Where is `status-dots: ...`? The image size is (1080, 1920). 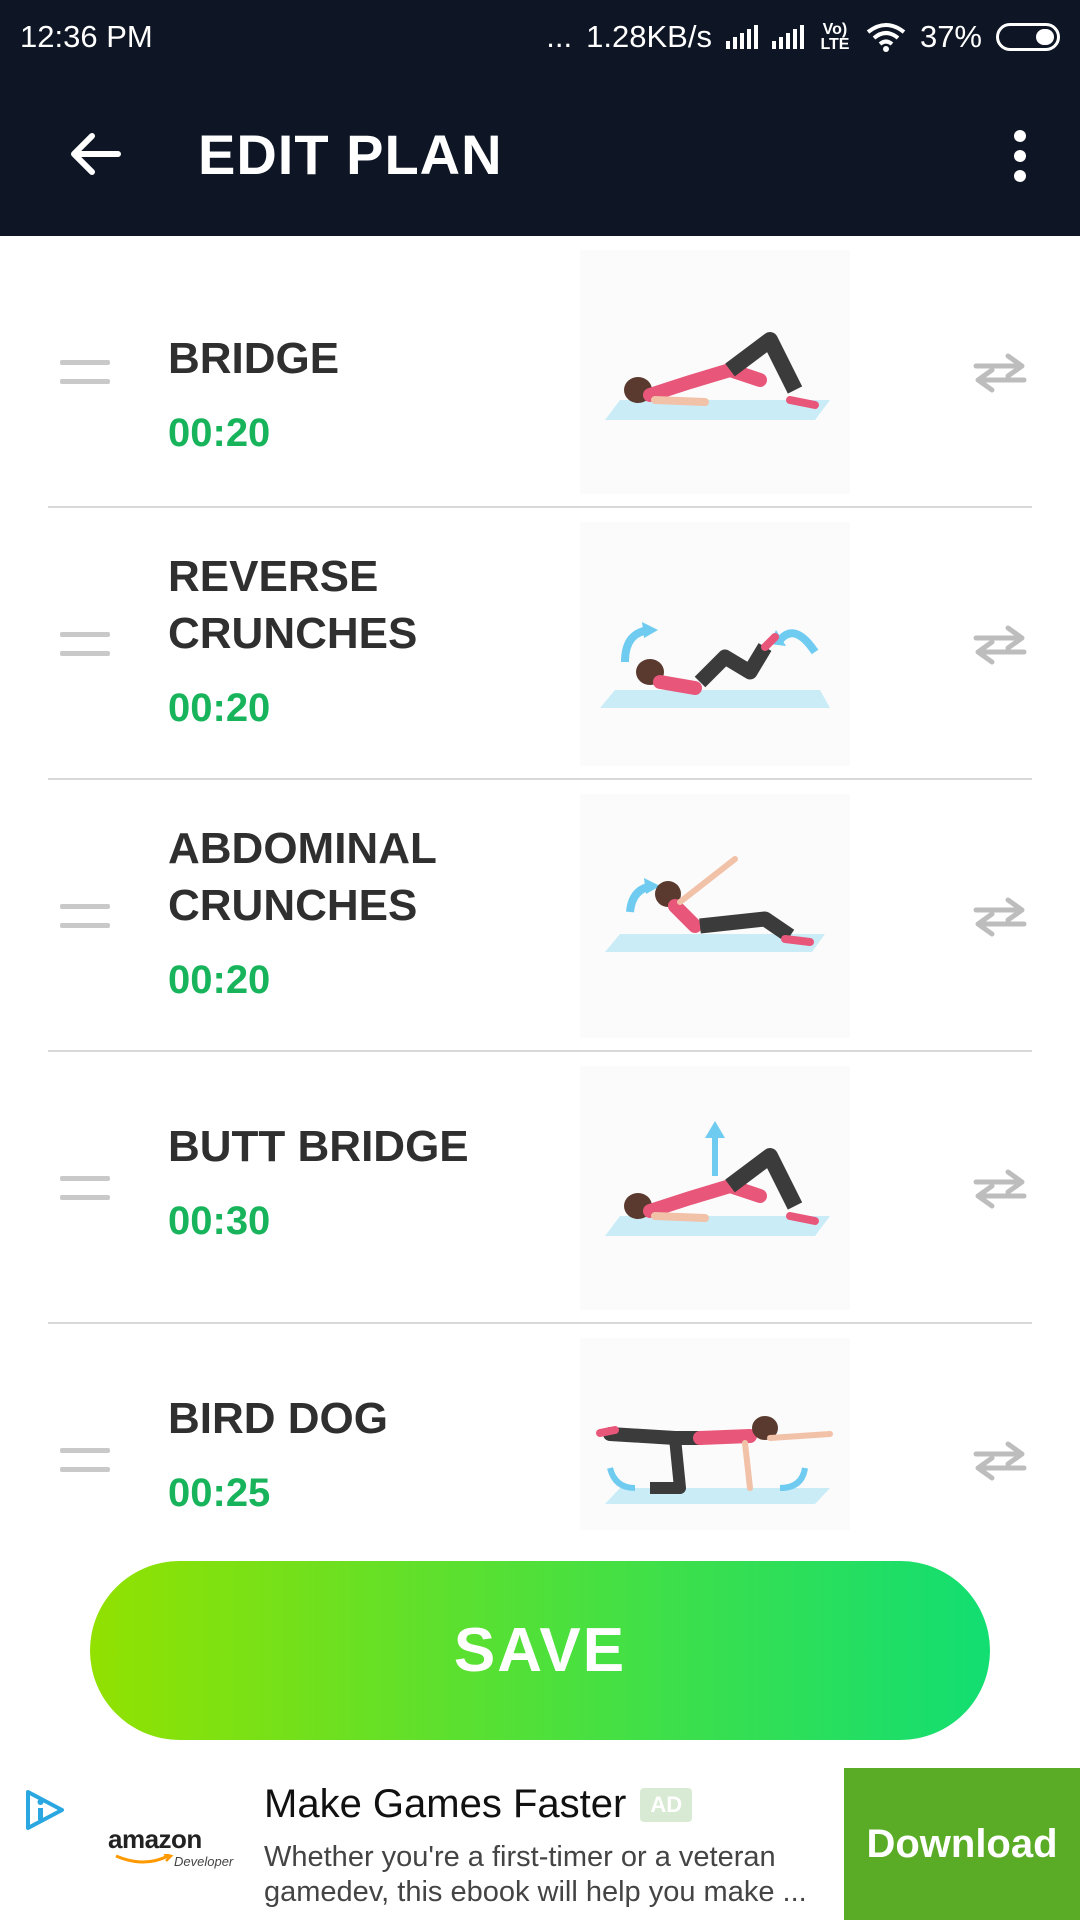
status-dots: ... is located at coordinates (559, 36).